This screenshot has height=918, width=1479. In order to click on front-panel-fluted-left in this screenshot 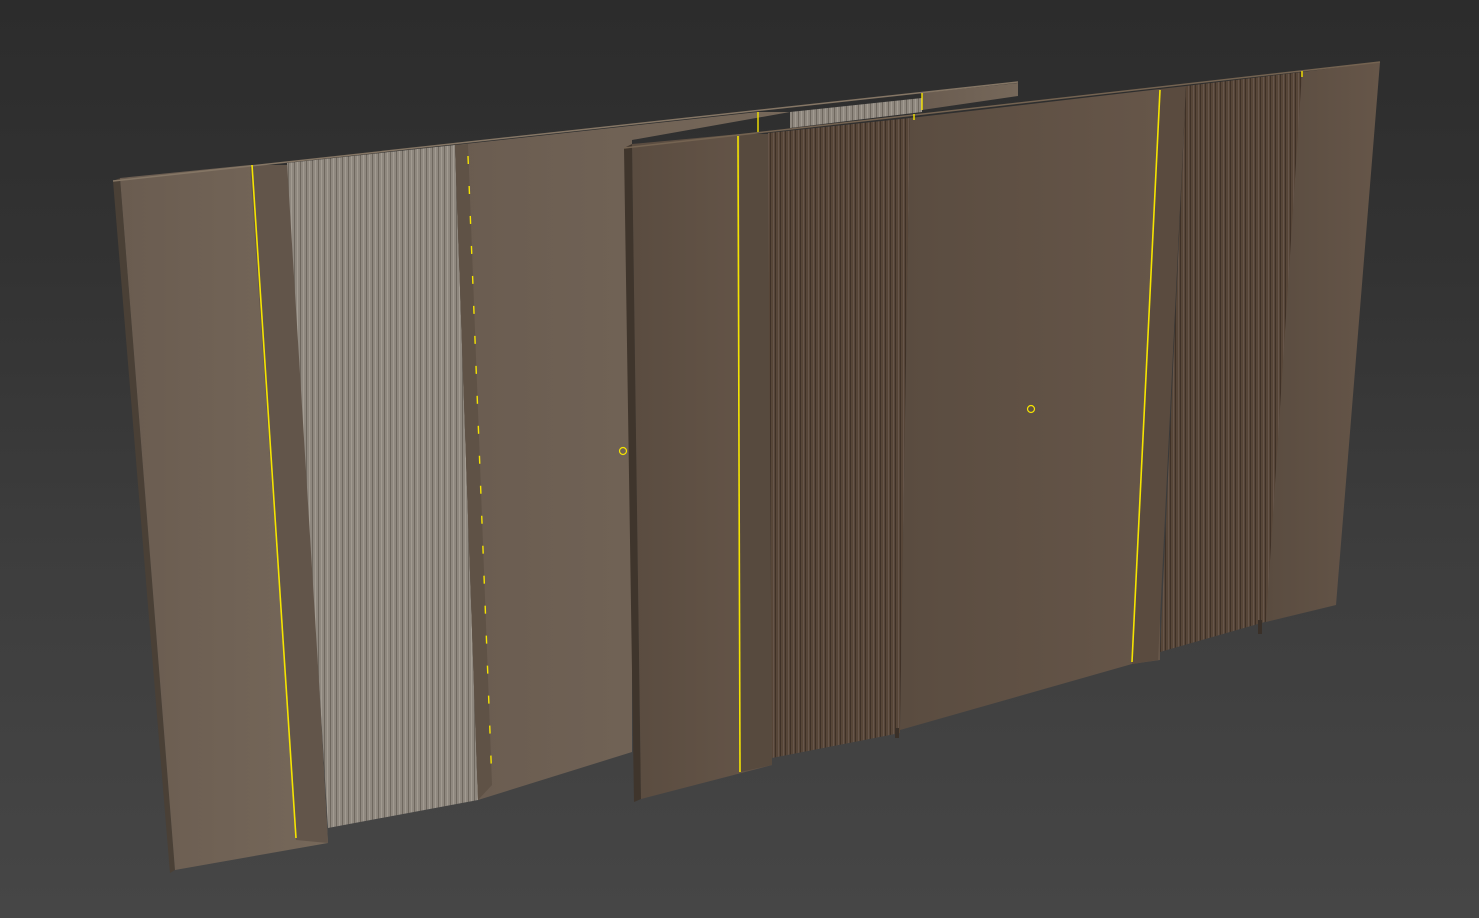, I will do `click(839, 438)`.